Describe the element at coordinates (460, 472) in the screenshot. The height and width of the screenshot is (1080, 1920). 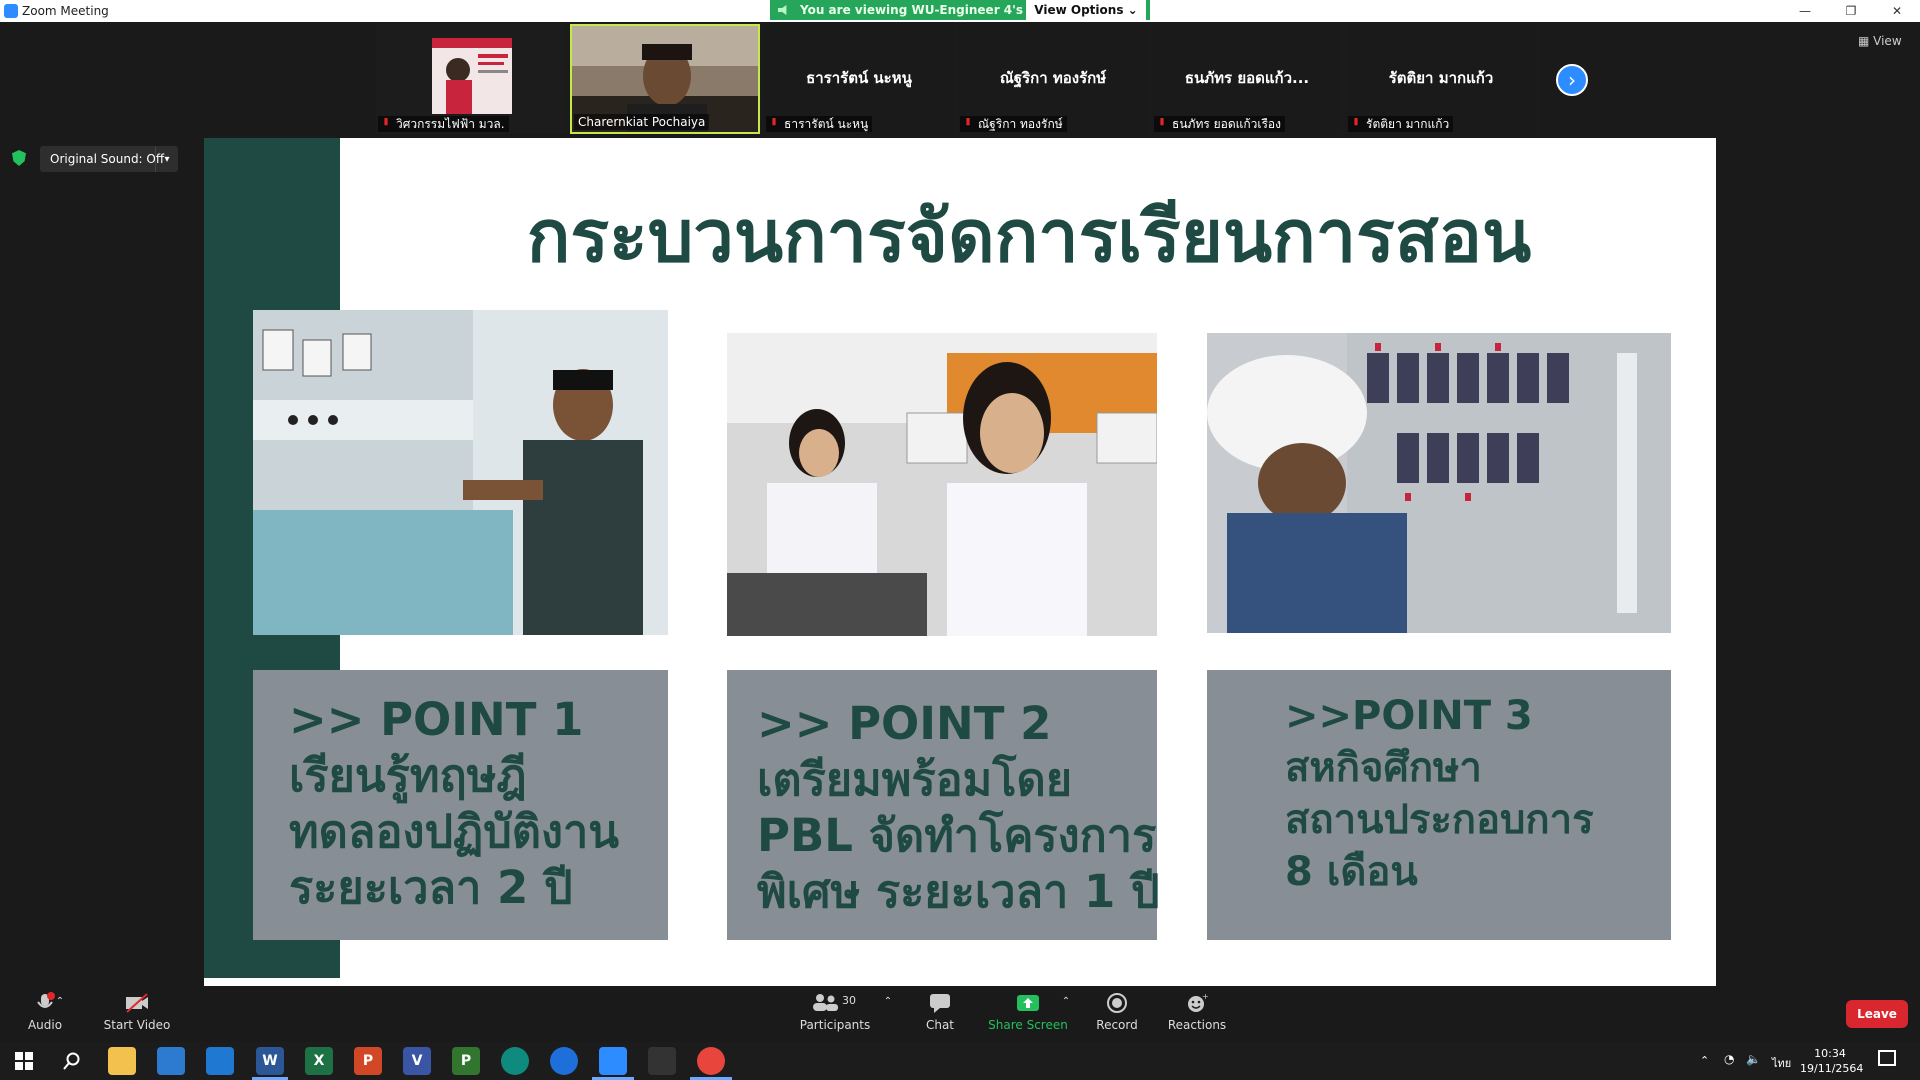
I see `photo-lab-student` at that location.